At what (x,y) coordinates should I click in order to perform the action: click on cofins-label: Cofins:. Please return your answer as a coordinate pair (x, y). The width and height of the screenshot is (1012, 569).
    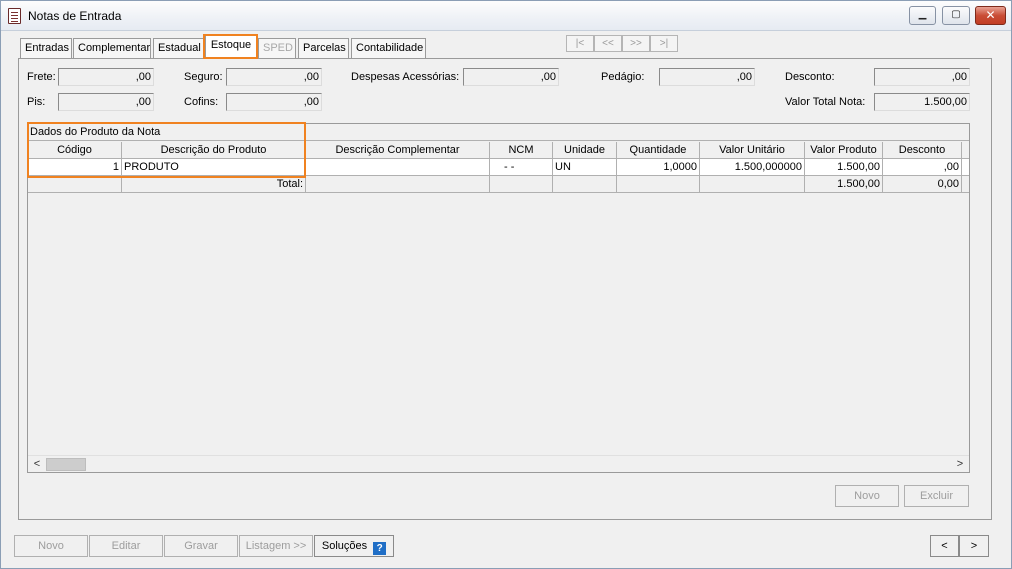
    Looking at the image, I should click on (201, 102).